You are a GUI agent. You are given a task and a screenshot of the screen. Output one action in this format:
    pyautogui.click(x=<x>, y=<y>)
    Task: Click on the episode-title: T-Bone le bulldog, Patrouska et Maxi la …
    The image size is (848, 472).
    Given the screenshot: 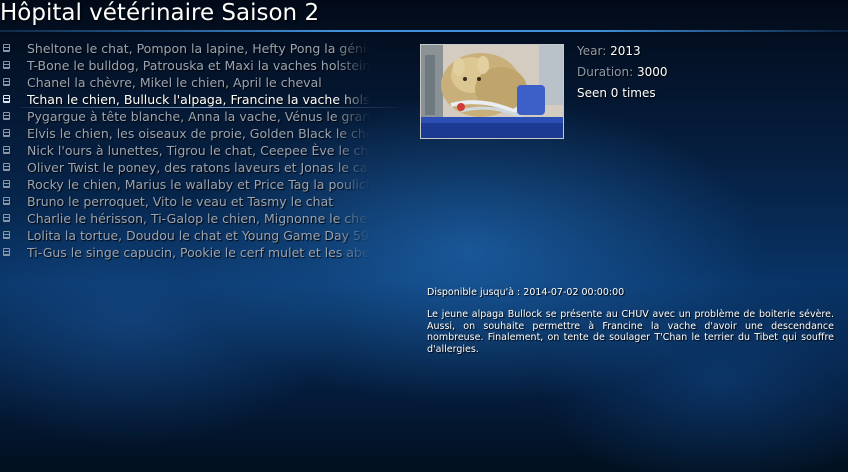 What is the action you would take?
    pyautogui.click(x=198, y=65)
    